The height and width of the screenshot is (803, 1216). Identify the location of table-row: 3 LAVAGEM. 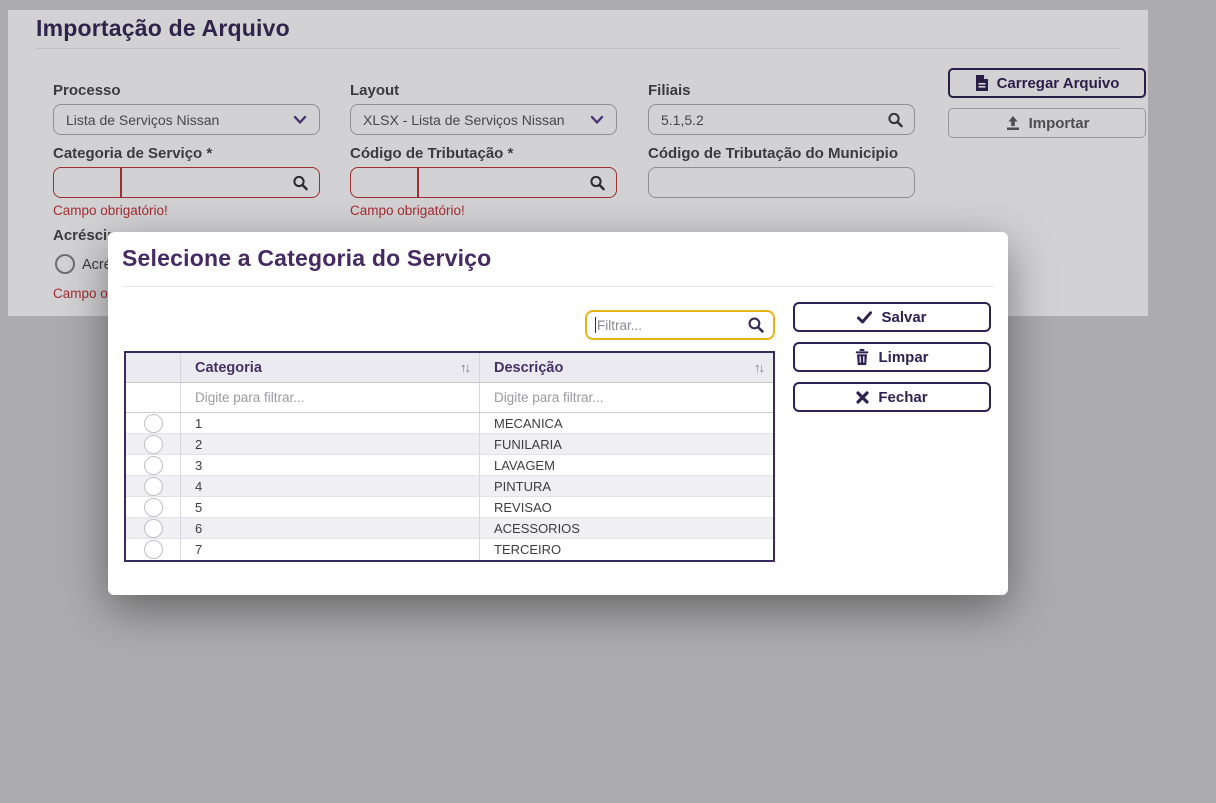
(449, 465).